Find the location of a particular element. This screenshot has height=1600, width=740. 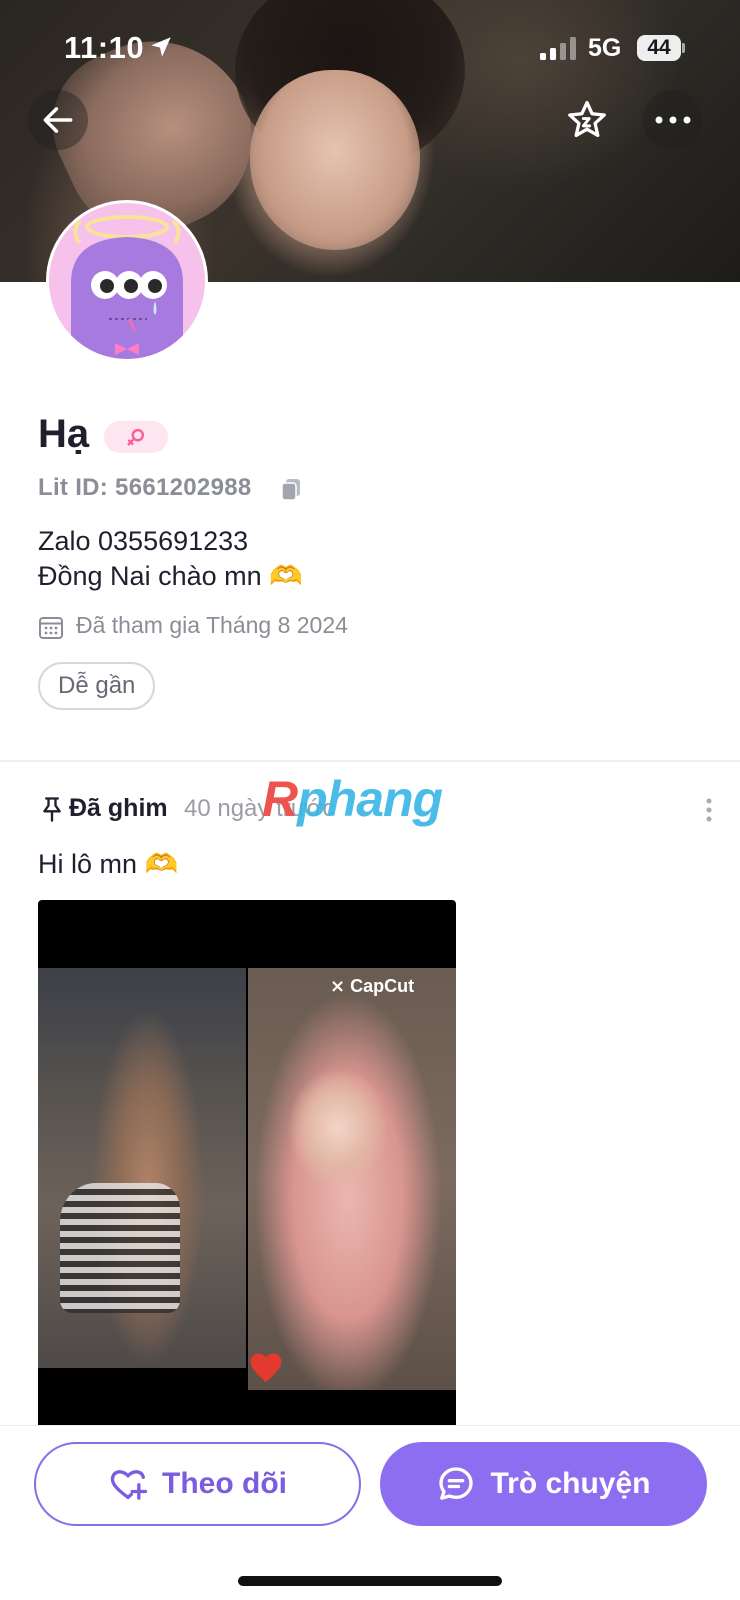

arrow-left-icon is located at coordinates (58, 120).